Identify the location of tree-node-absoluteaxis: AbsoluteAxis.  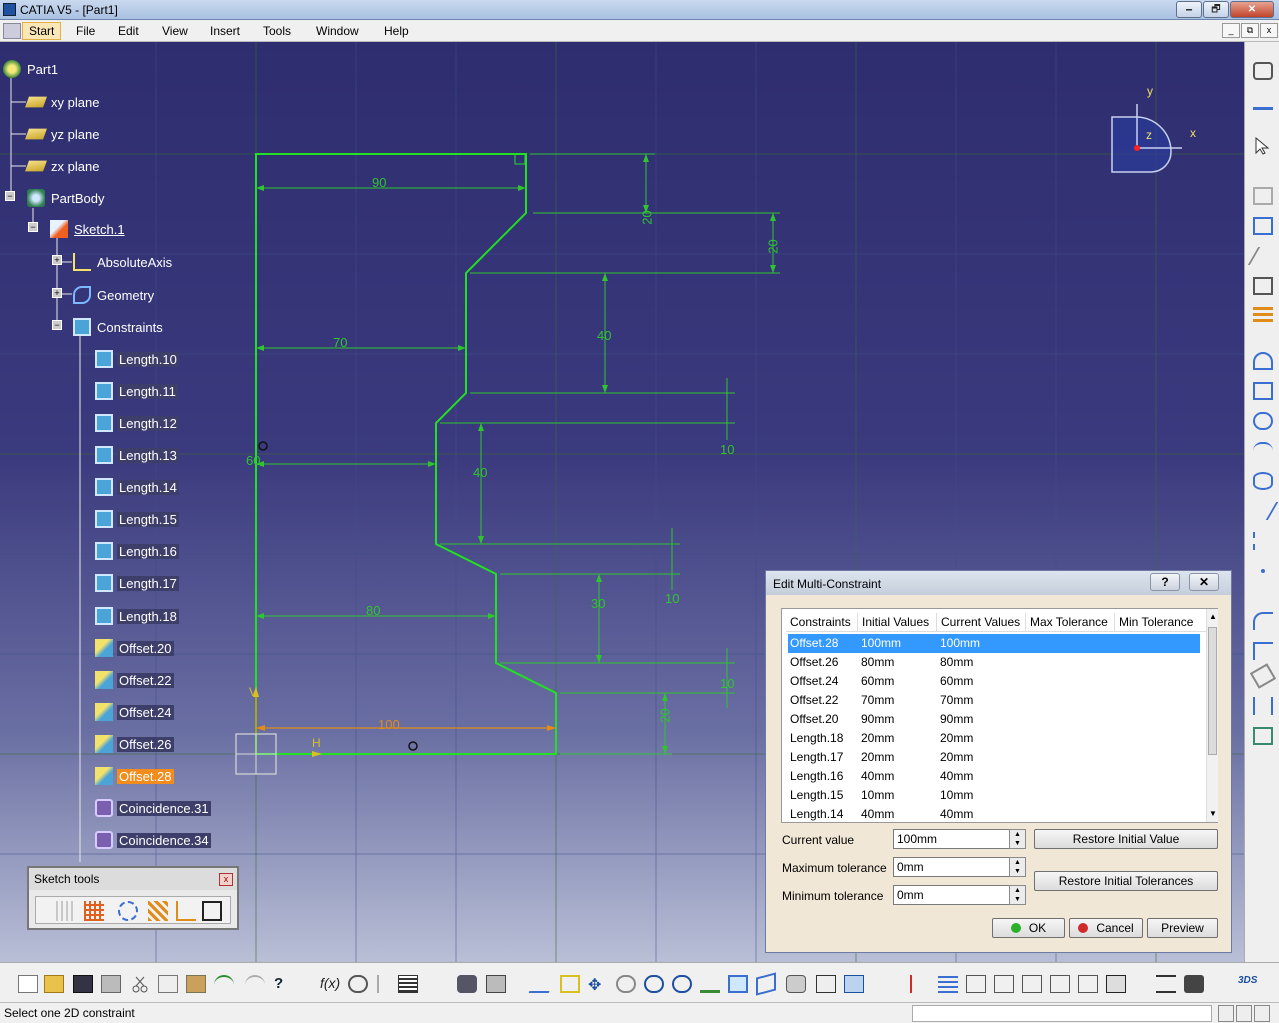
(123, 262).